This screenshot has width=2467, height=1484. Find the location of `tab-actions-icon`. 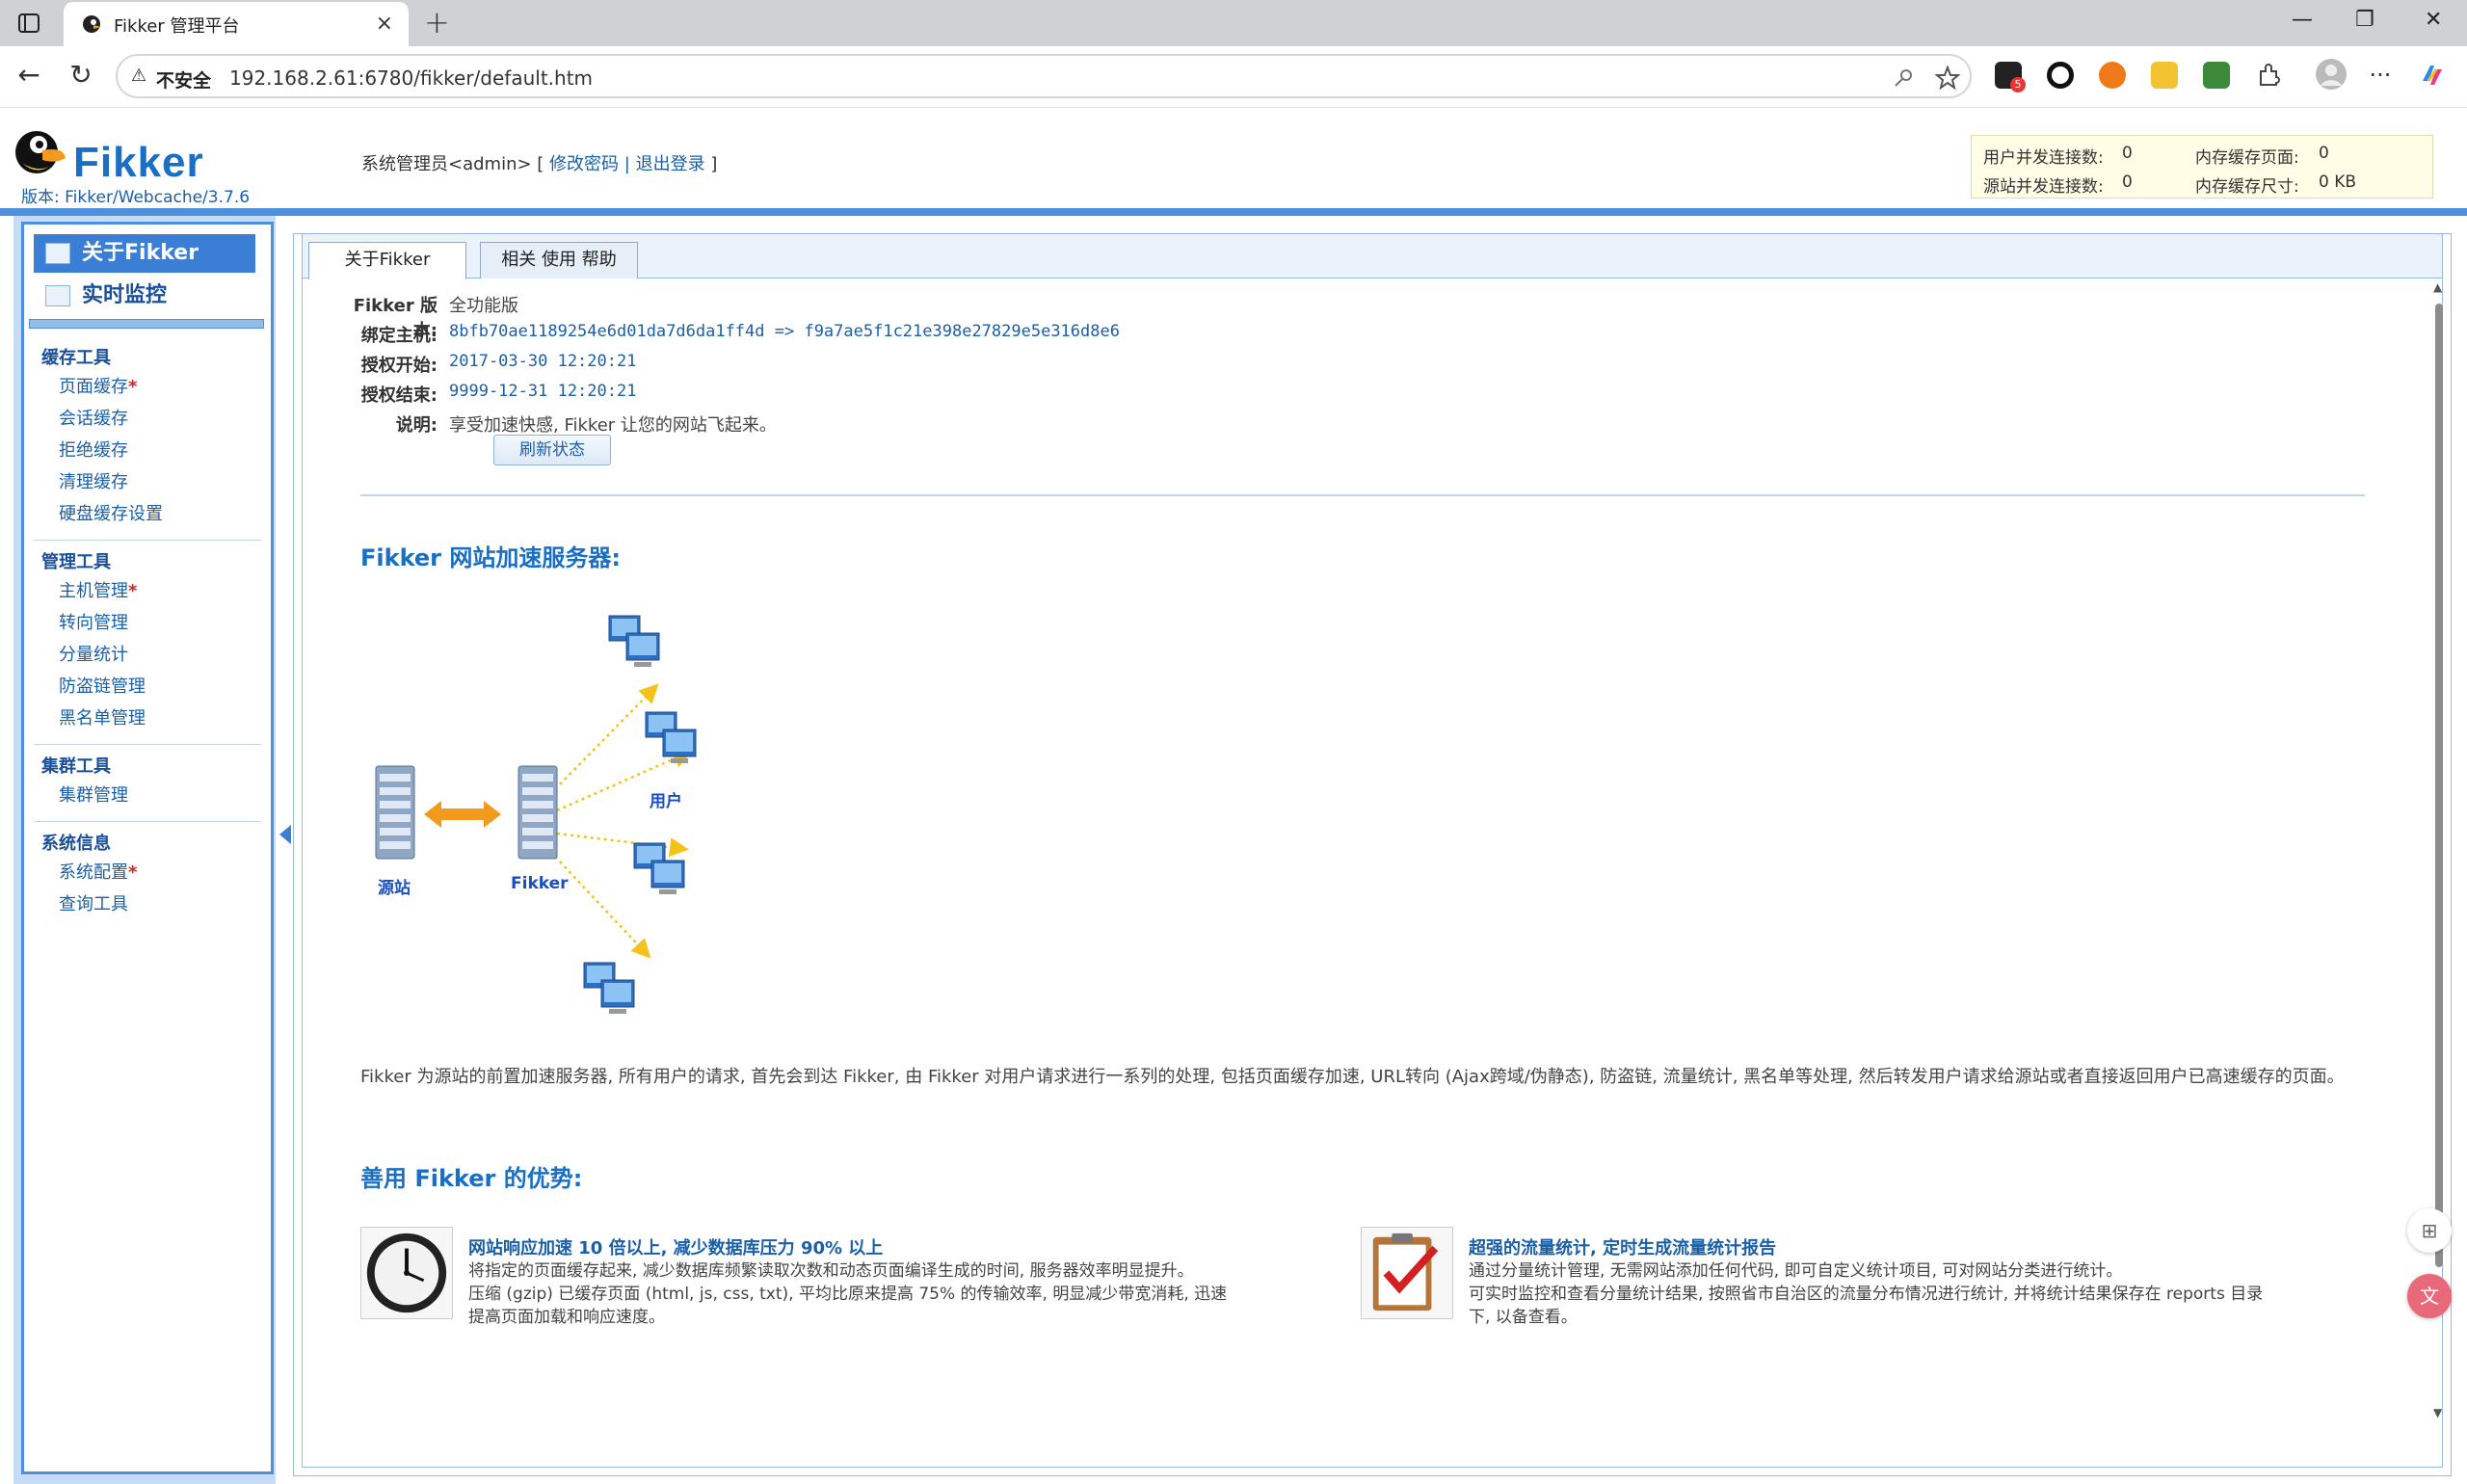

tab-actions-icon is located at coordinates (28, 23).